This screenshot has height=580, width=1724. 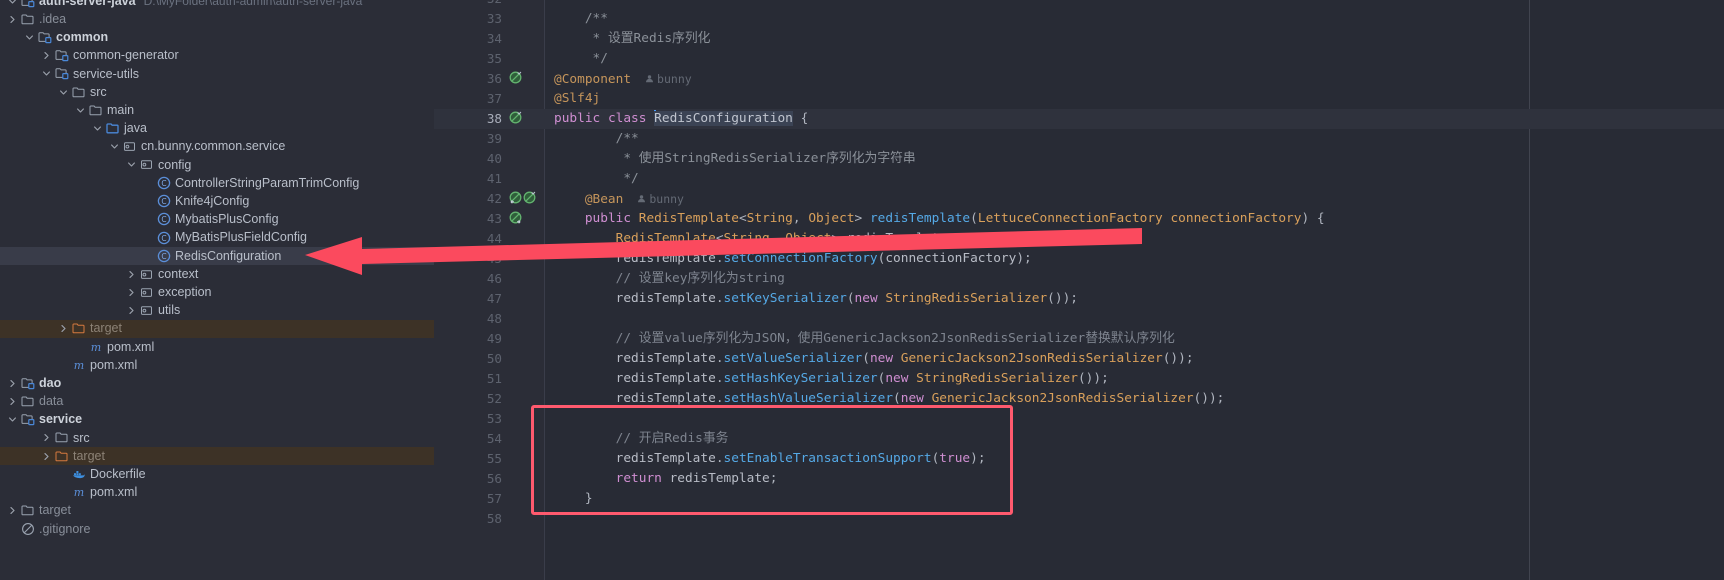 What do you see at coordinates (632, 39) in the screenshot?
I see `code-text: * 设置Redis序列化` at bounding box center [632, 39].